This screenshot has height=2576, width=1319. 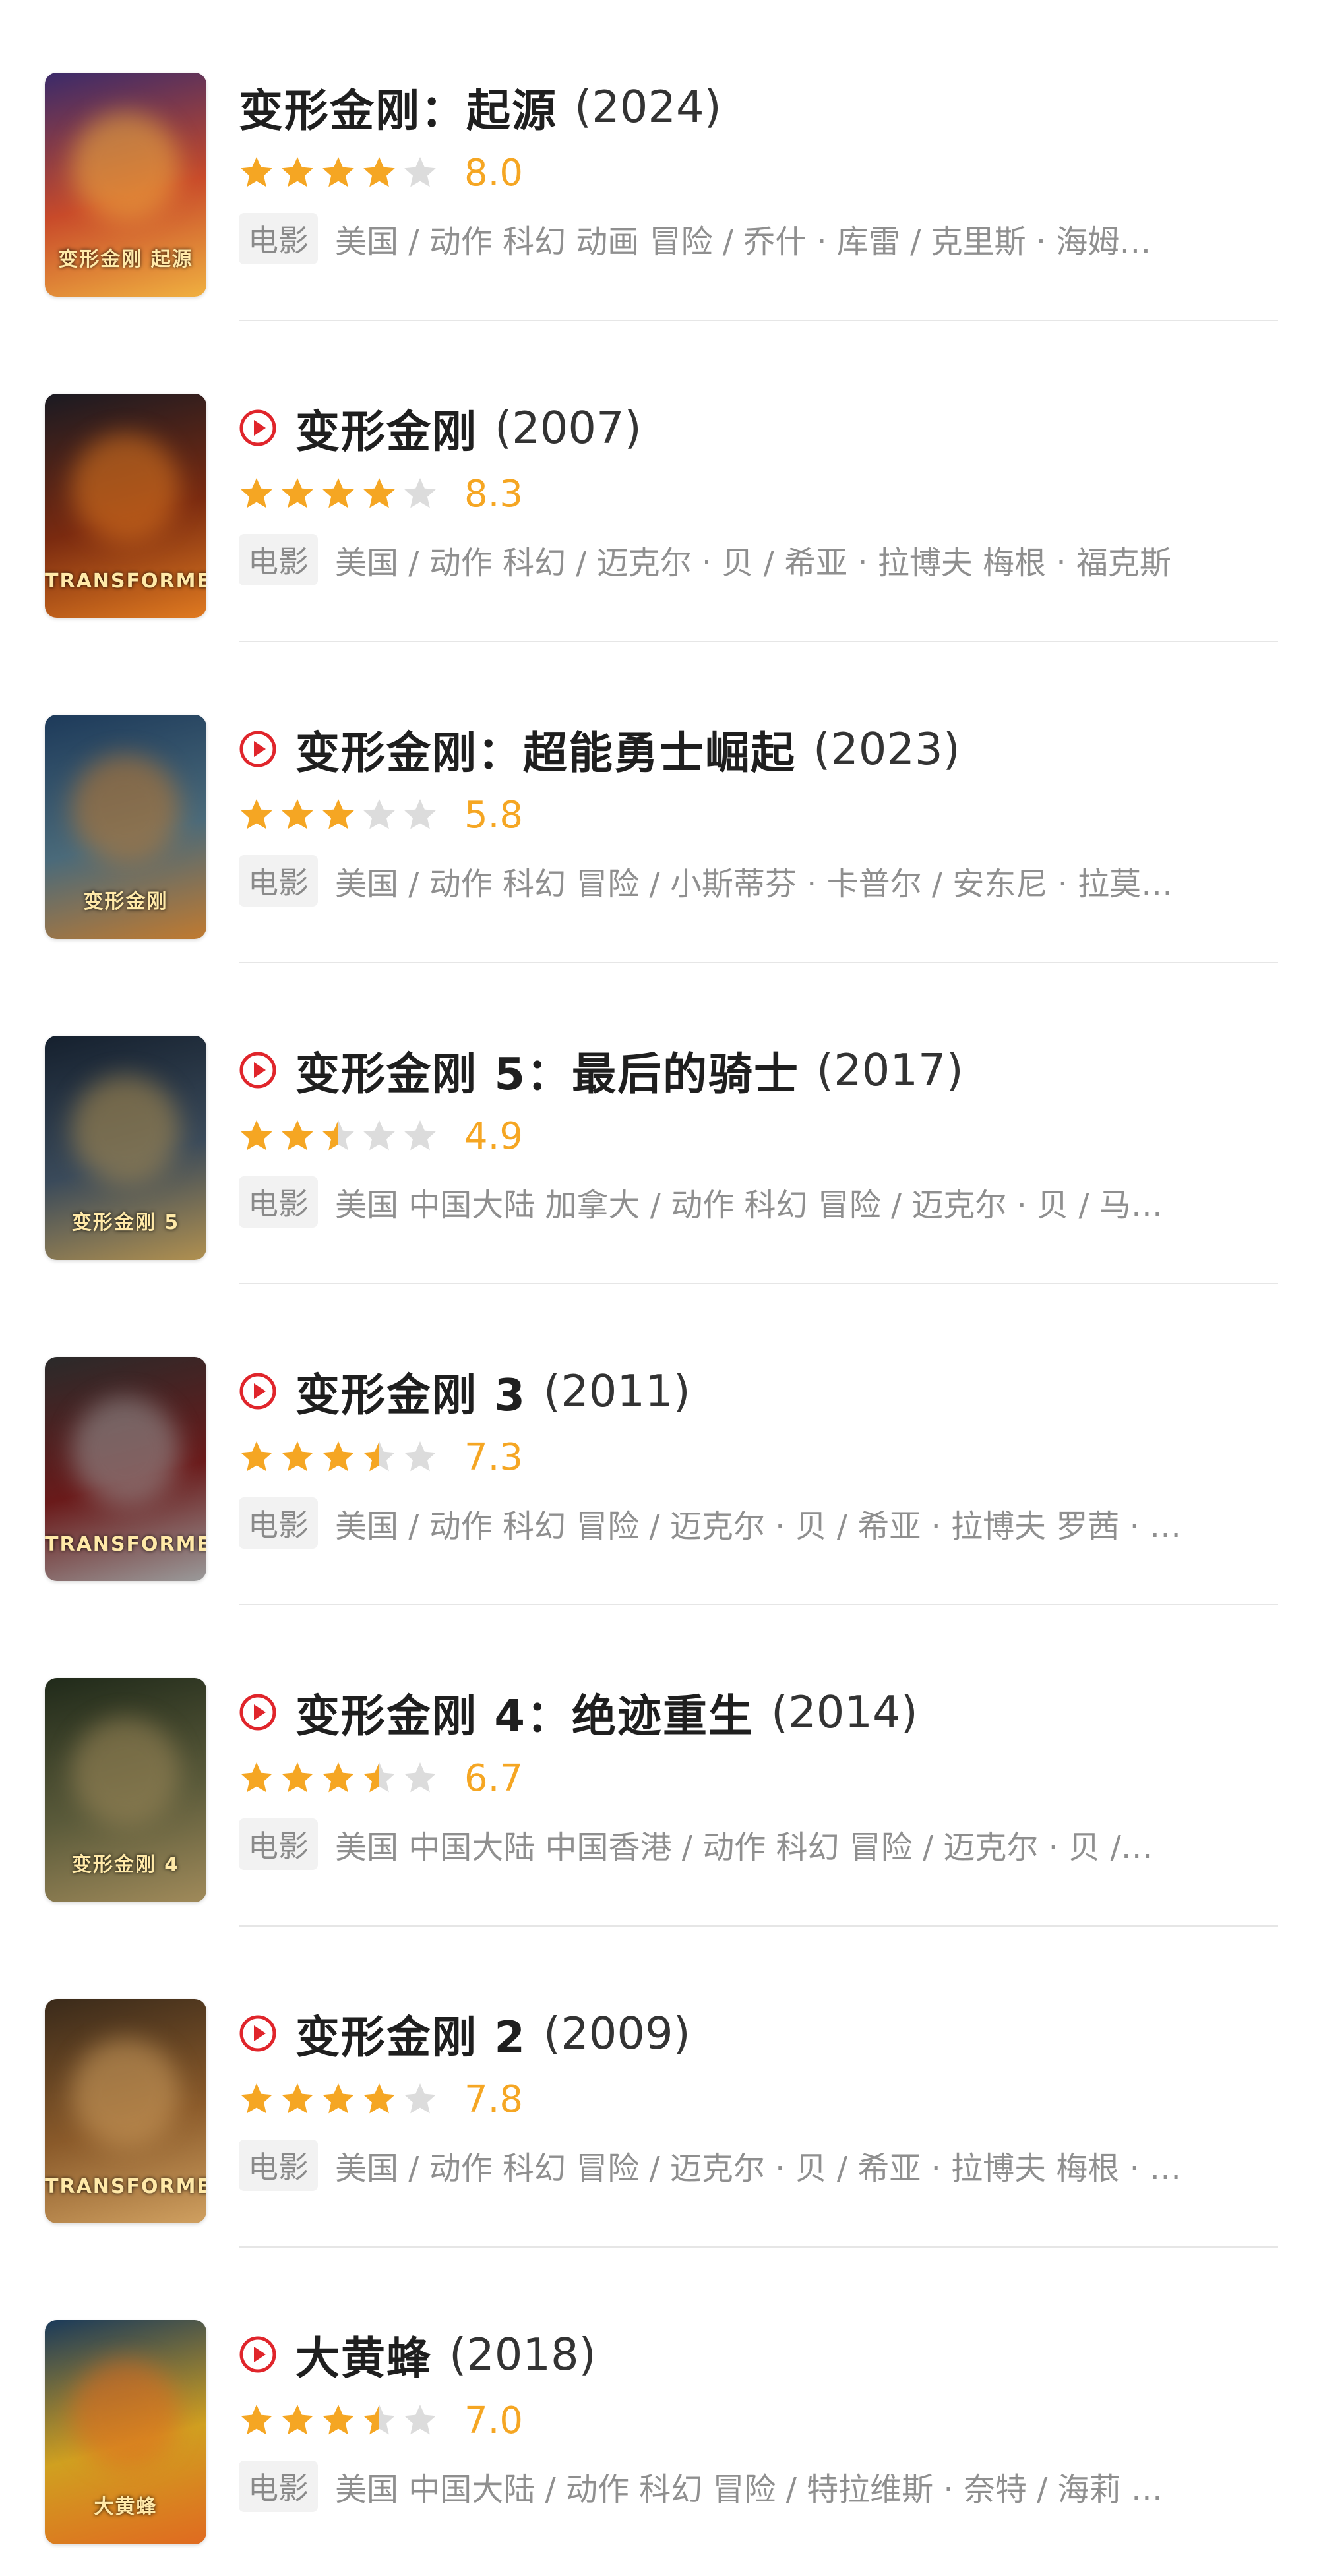 What do you see at coordinates (125, 185) in the screenshot?
I see `movie-poster: 变形金刚 起源` at bounding box center [125, 185].